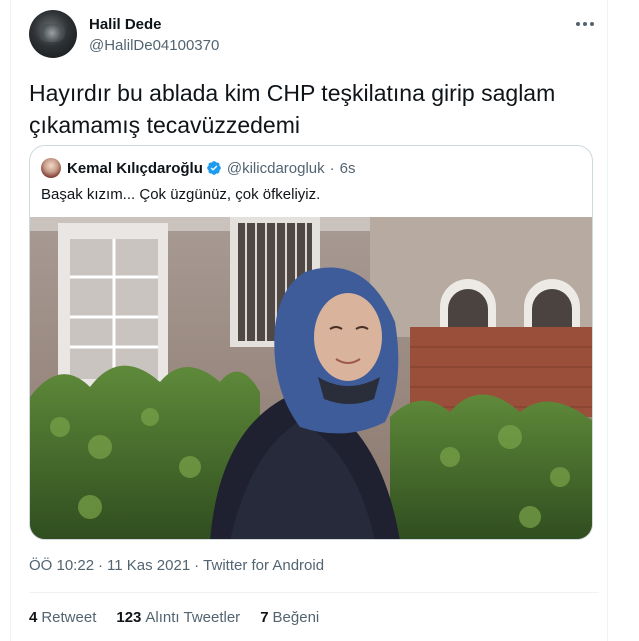 This screenshot has height=641, width=639. I want to click on quoted-author-avatar, so click(51, 168).